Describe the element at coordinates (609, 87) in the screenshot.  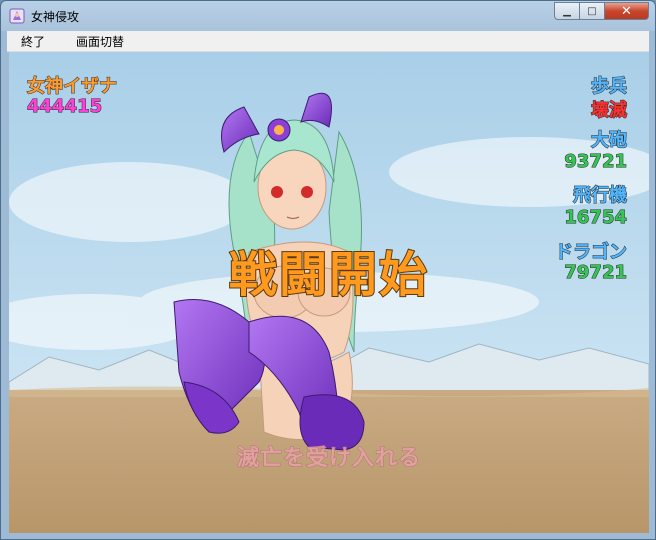
I see `enemy-label-infantry: 歩兵` at that location.